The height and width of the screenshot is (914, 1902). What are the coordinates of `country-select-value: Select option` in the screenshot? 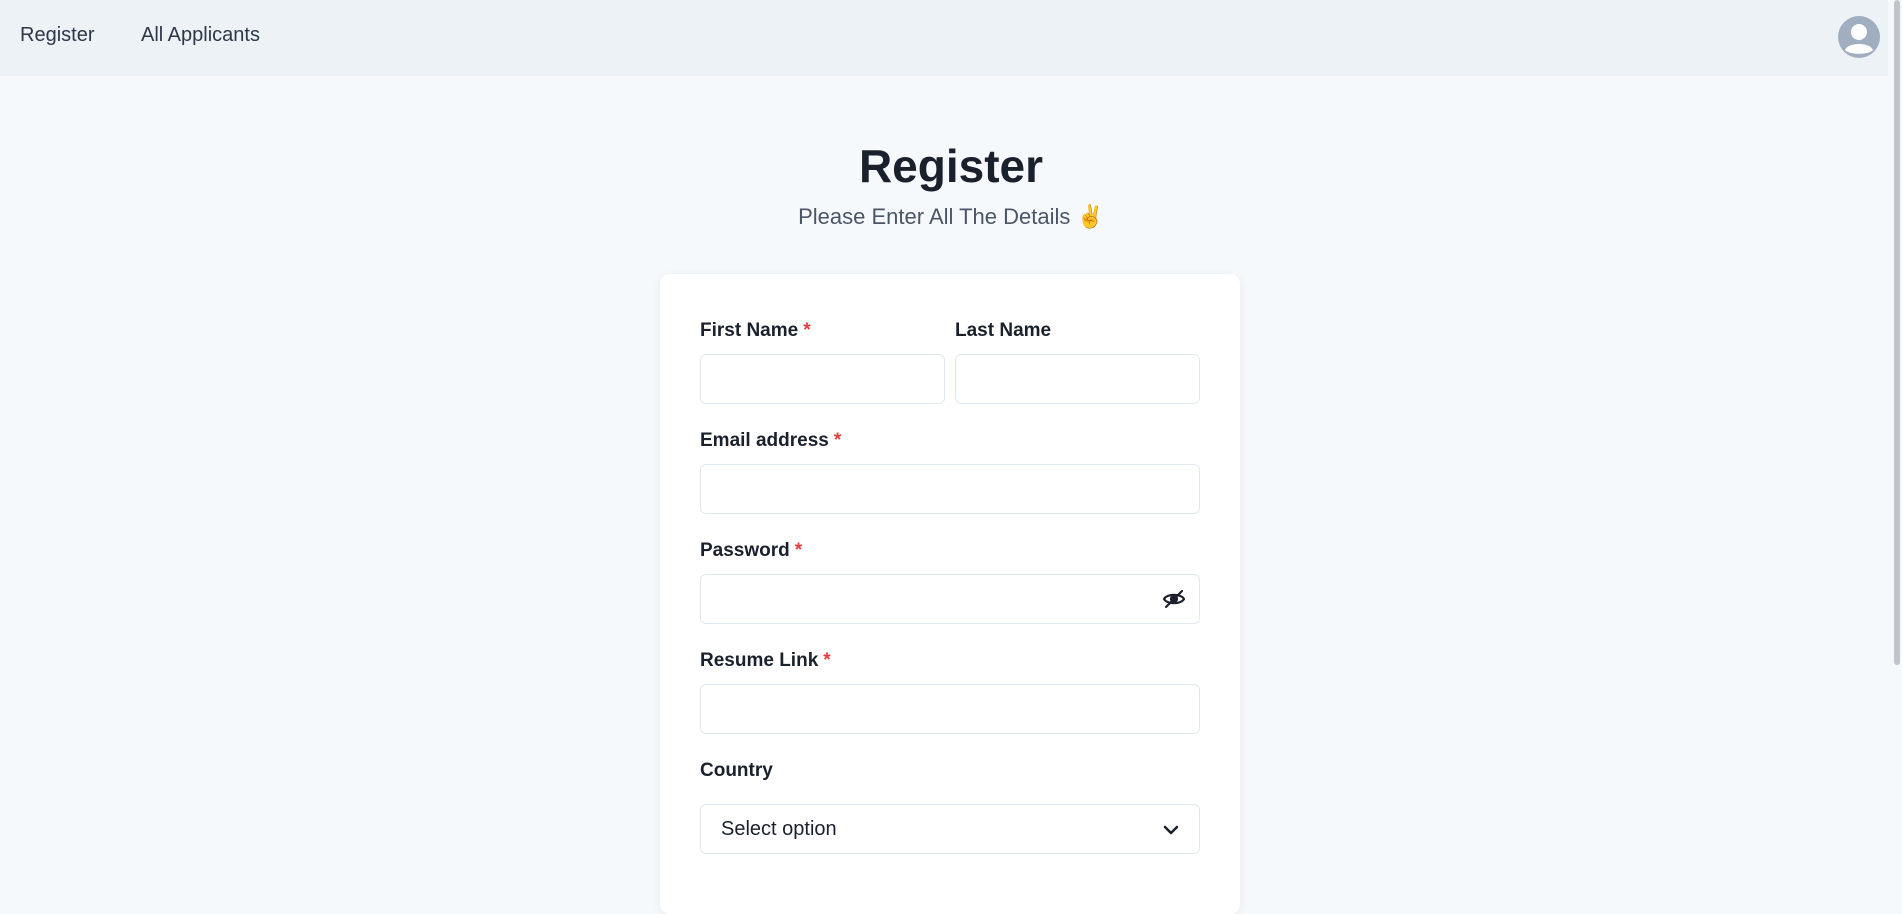 It's located at (779, 828).